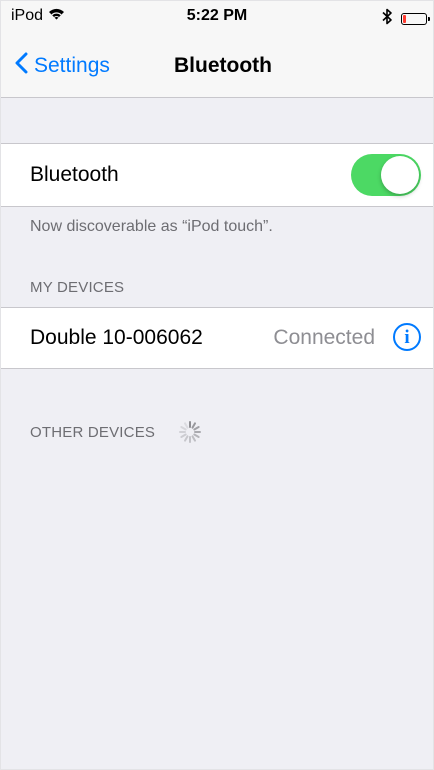 The image size is (434, 770). What do you see at coordinates (72, 65) in the screenshot?
I see `back-button-label: Settings` at bounding box center [72, 65].